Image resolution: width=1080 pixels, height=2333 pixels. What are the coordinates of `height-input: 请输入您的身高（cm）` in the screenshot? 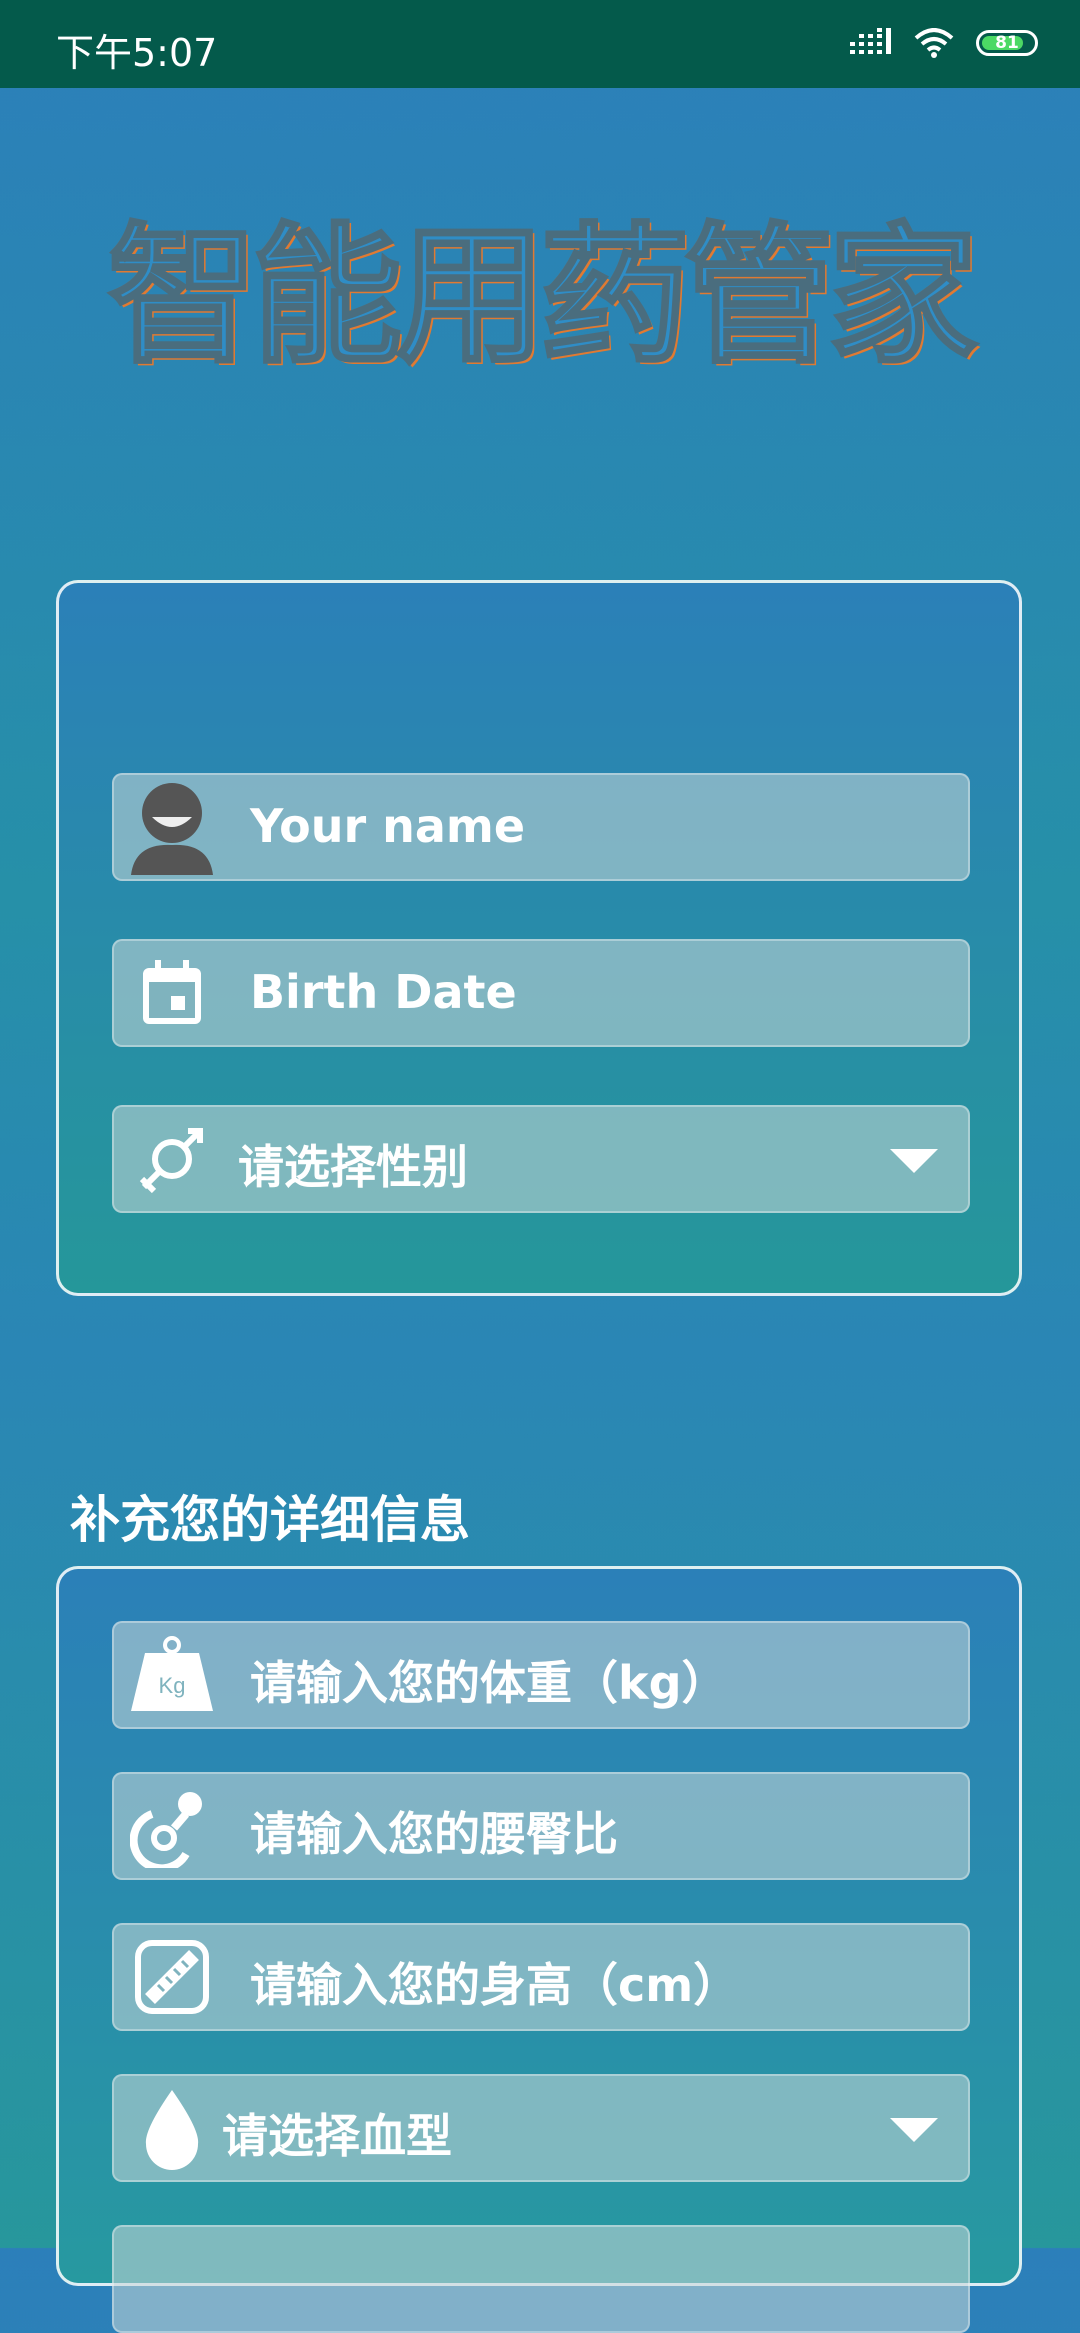 It's located at (494, 1982).